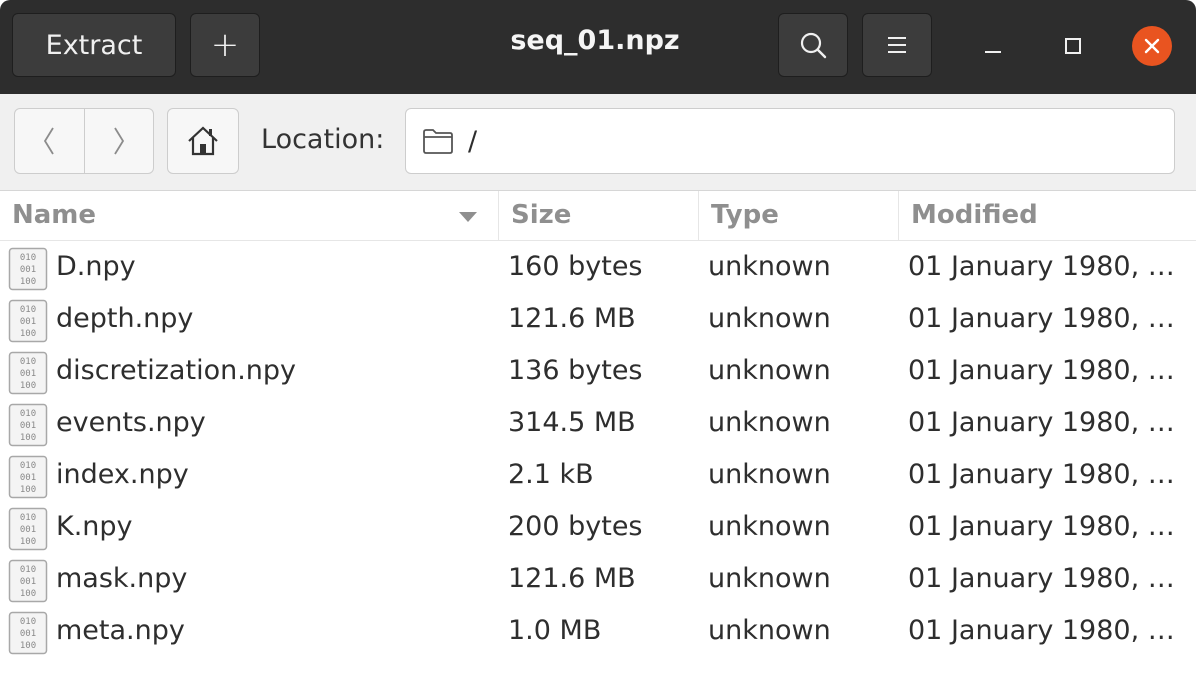  Describe the element at coordinates (575, 526) in the screenshot. I see `file-size: 200 bytes` at that location.